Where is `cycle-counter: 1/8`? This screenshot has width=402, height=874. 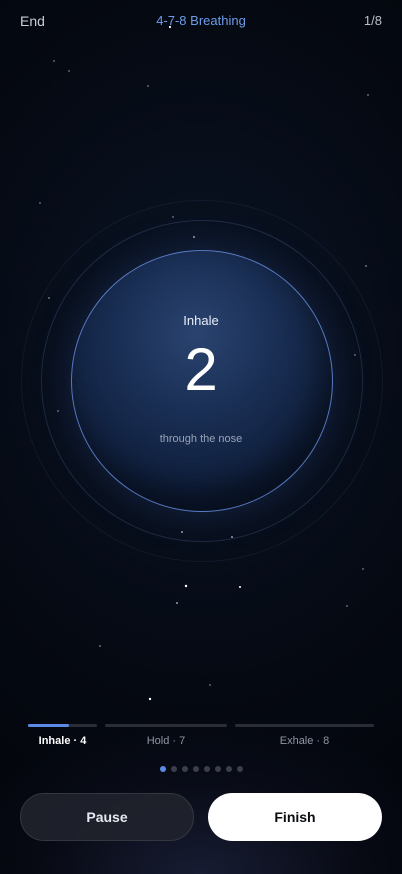
cycle-counter: 1/8 is located at coordinates (372, 20).